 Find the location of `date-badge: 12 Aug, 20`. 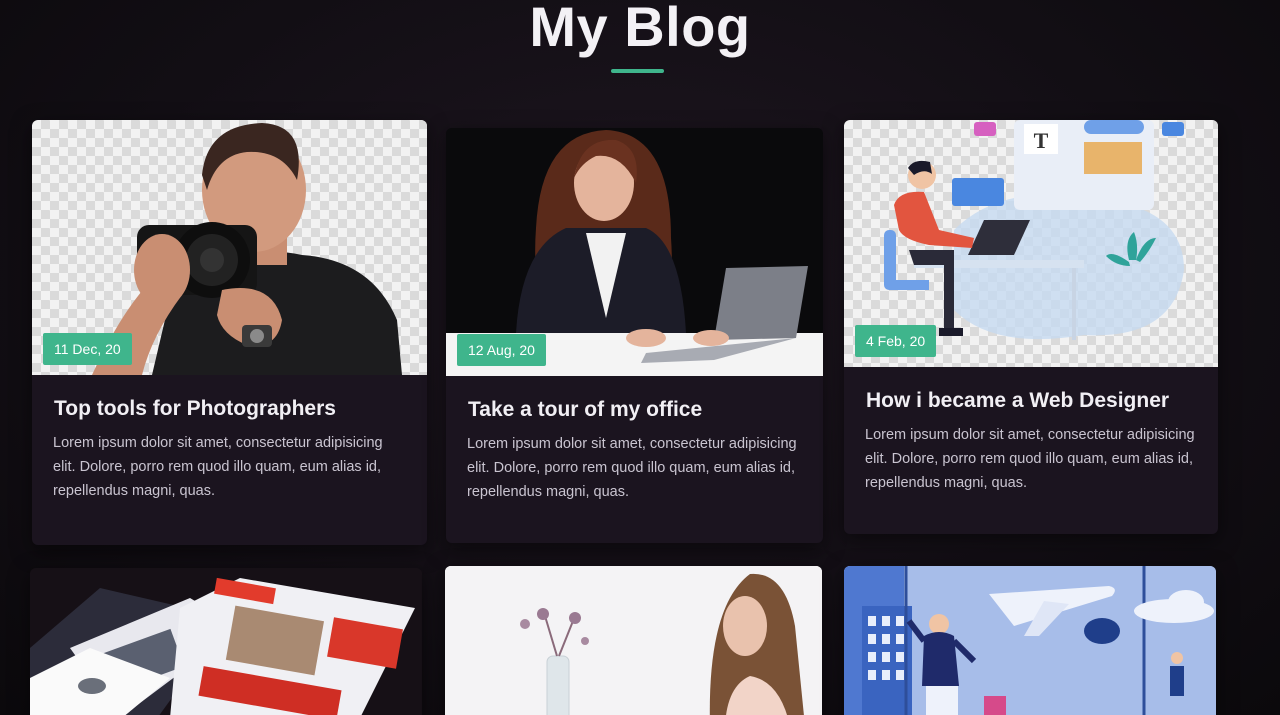

date-badge: 12 Aug, 20 is located at coordinates (501, 350).